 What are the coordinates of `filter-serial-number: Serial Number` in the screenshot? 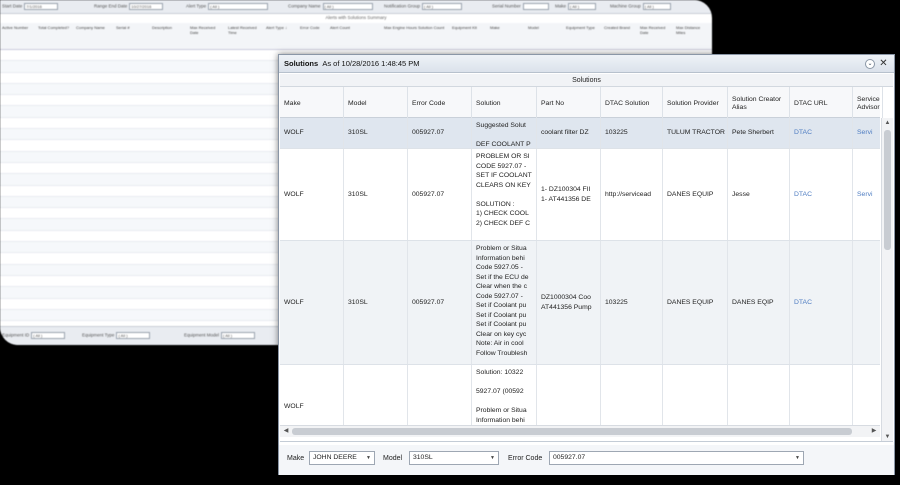 It's located at (520, 6).